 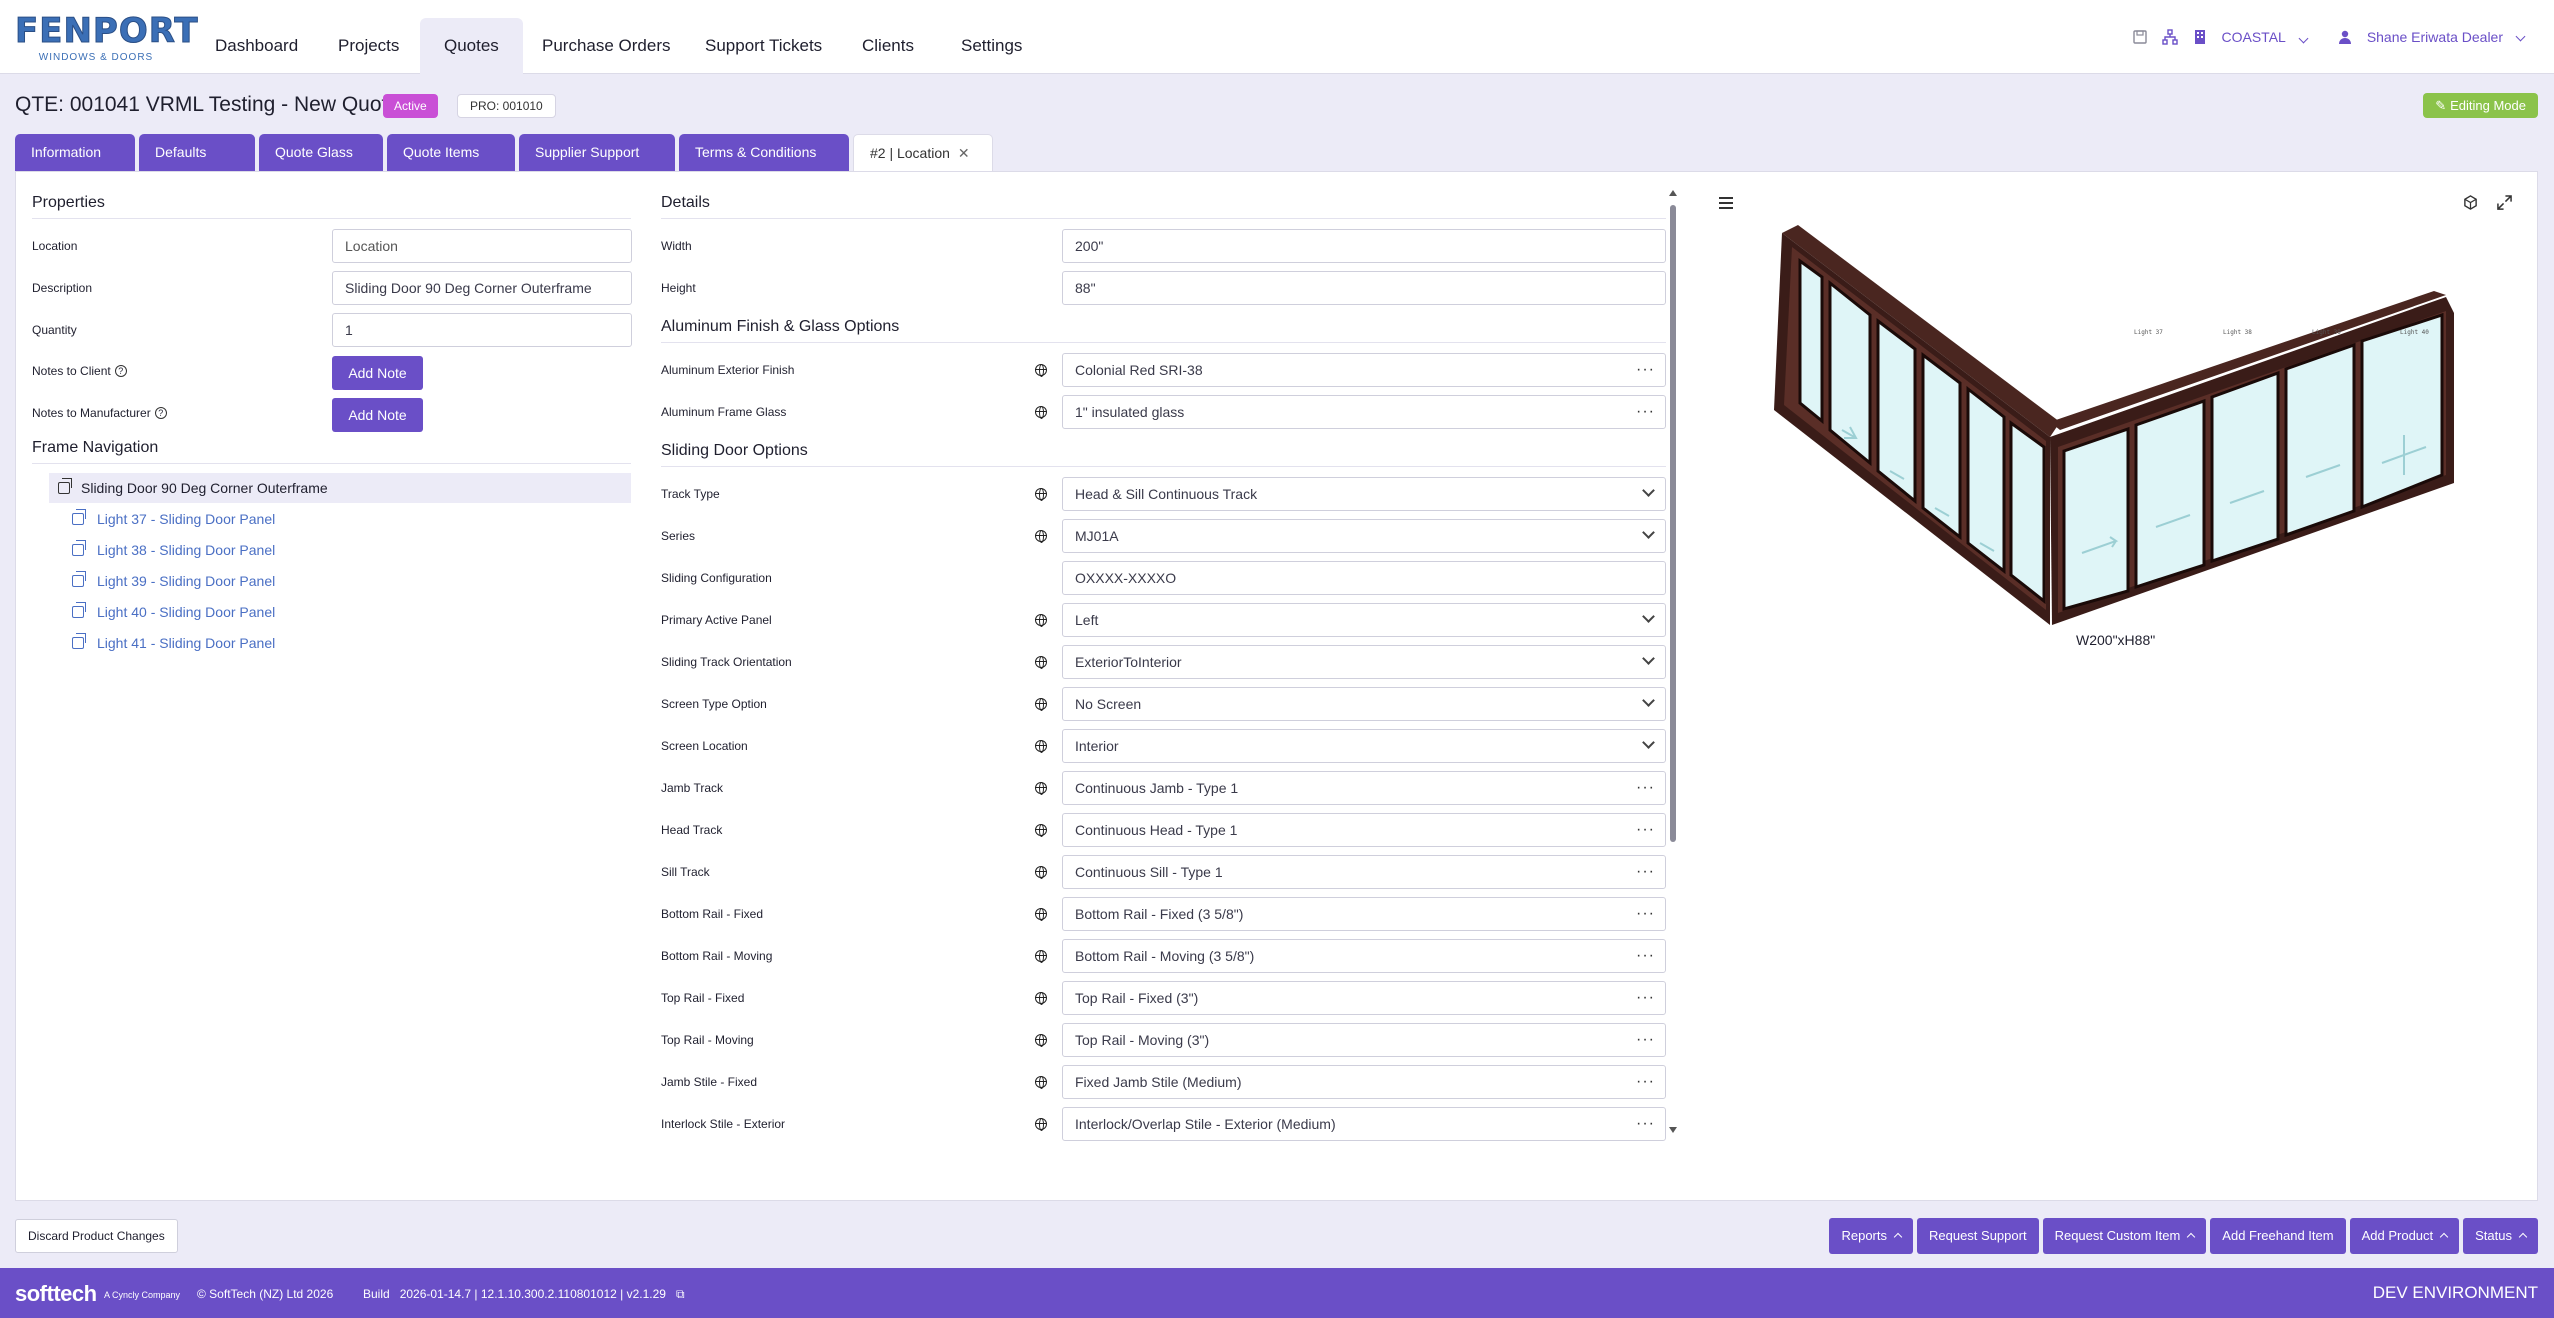 I want to click on add-freehand-item-button: Add Freehand Item, so click(x=2278, y=1236).